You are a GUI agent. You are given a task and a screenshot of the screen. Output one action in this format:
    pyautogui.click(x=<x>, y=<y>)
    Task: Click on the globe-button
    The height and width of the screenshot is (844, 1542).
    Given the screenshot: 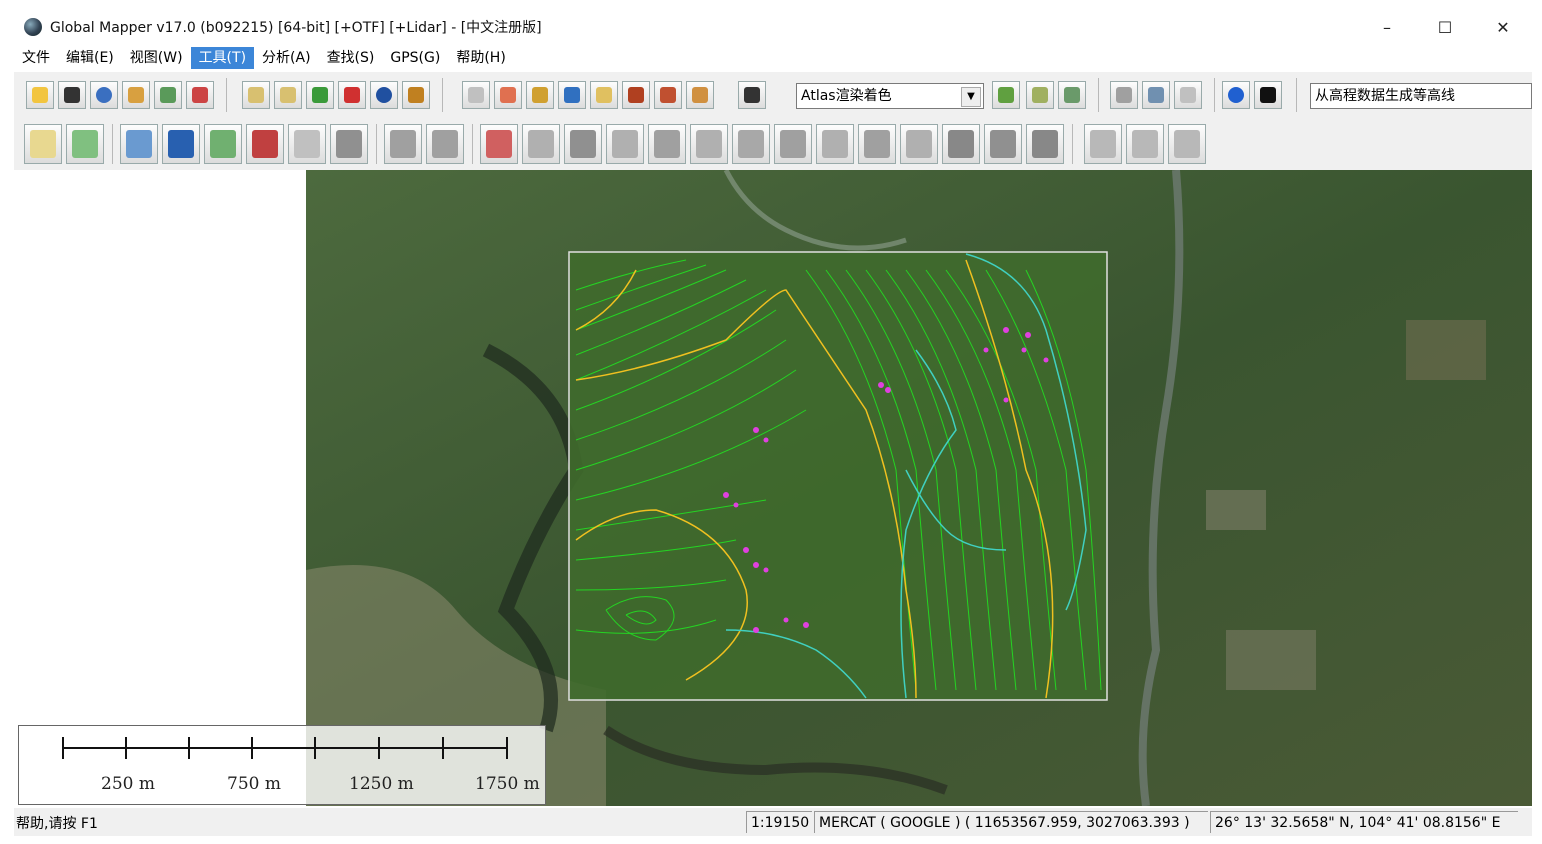 What is the action you would take?
    pyautogui.click(x=104, y=95)
    